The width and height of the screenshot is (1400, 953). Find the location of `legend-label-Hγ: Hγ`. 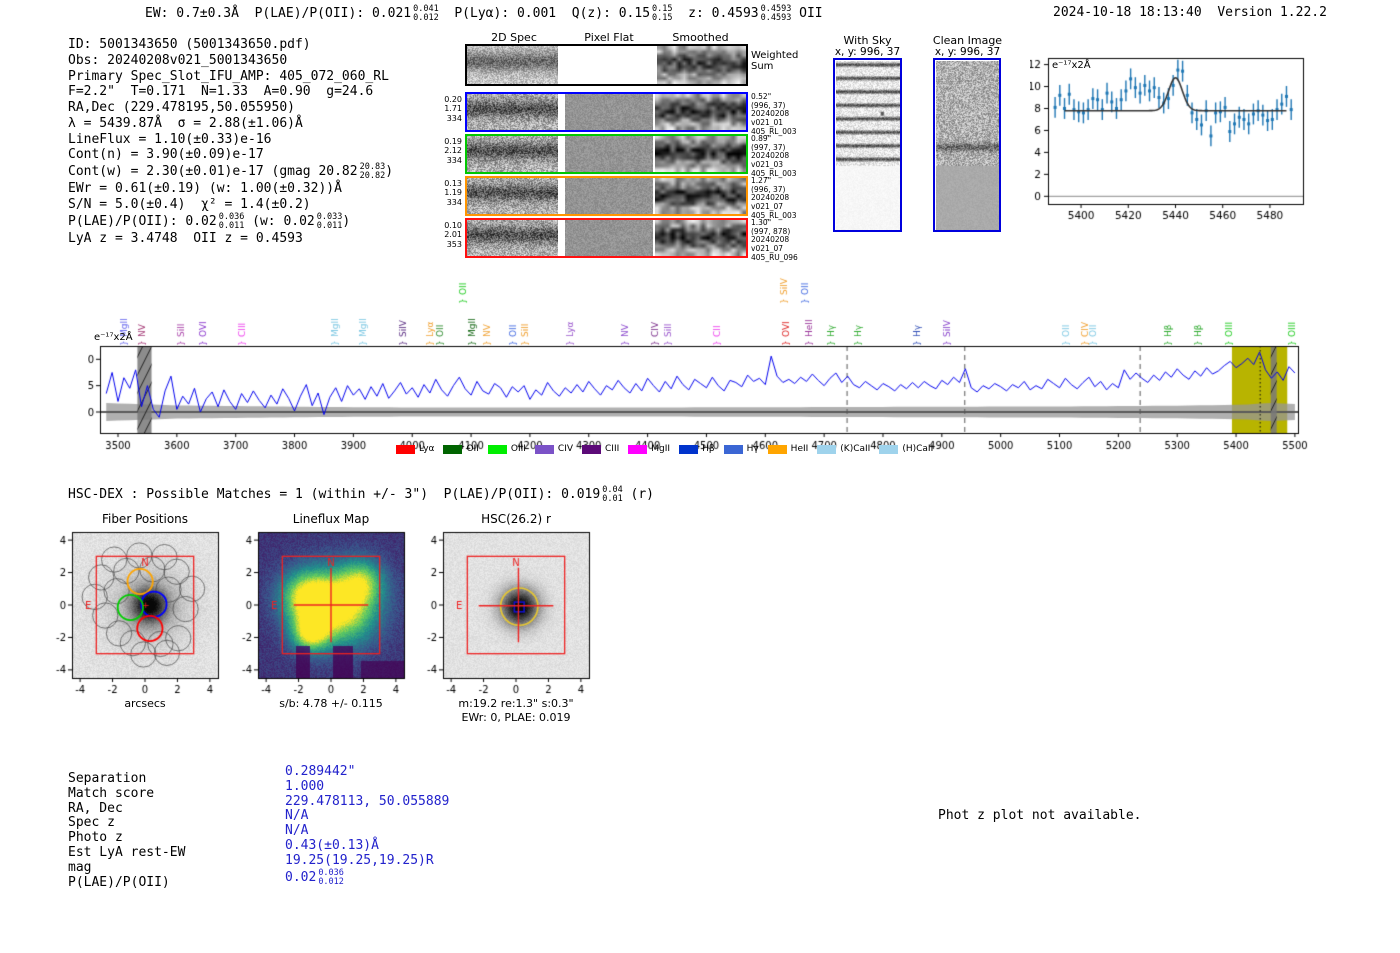

legend-label-Hγ: Hγ is located at coordinates (752, 449).